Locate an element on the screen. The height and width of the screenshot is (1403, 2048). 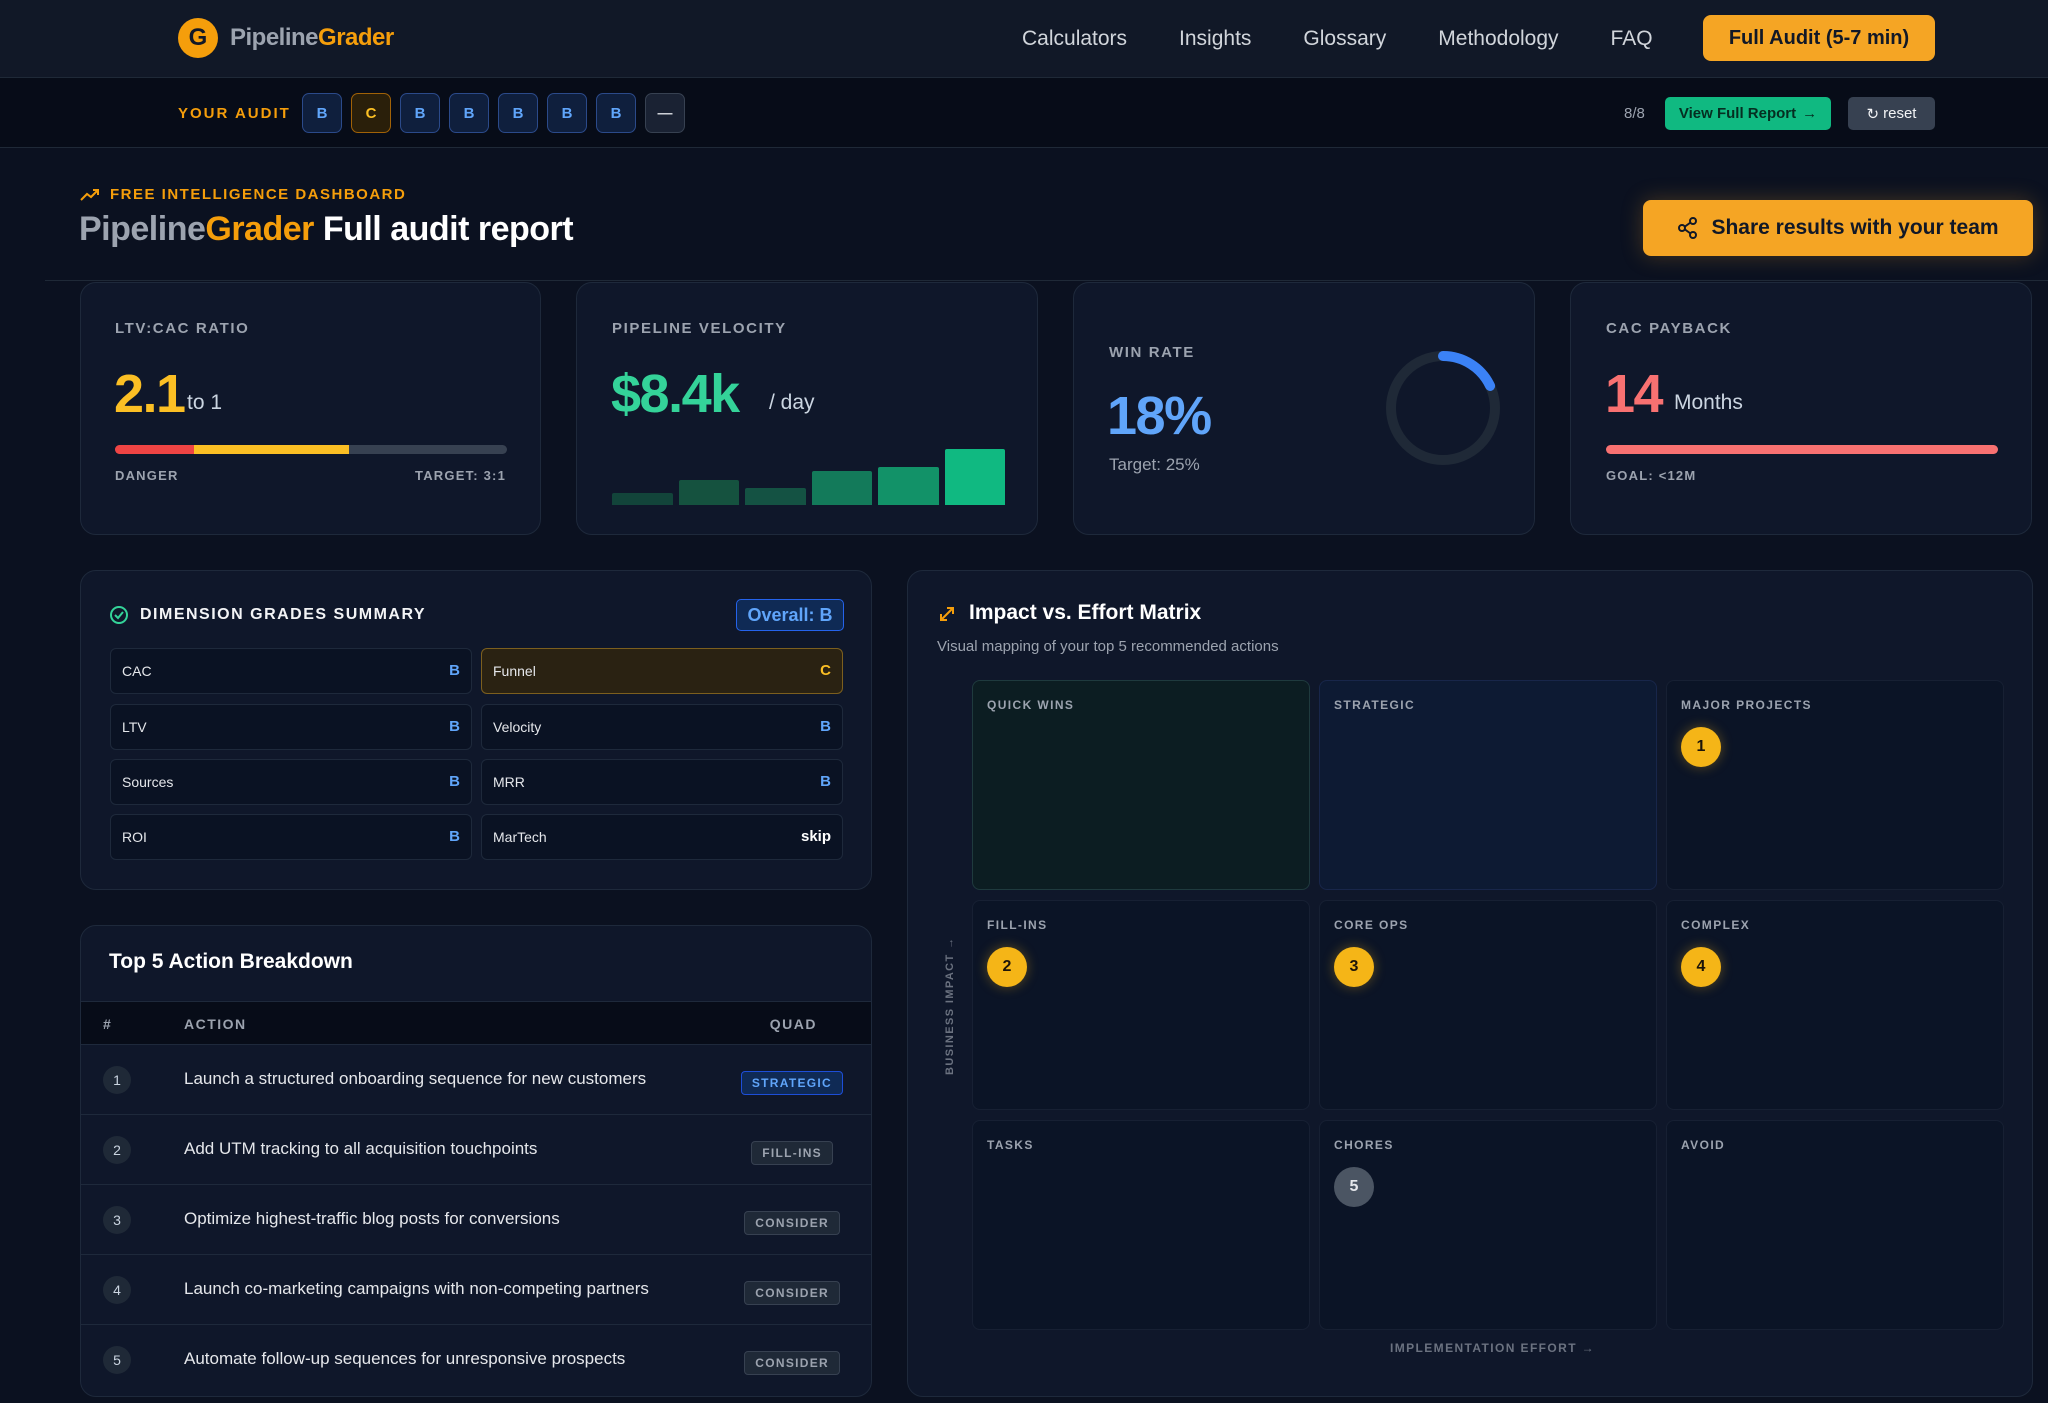
actions-table-header: # ACTION QUAD is located at coordinates (476, 1023).